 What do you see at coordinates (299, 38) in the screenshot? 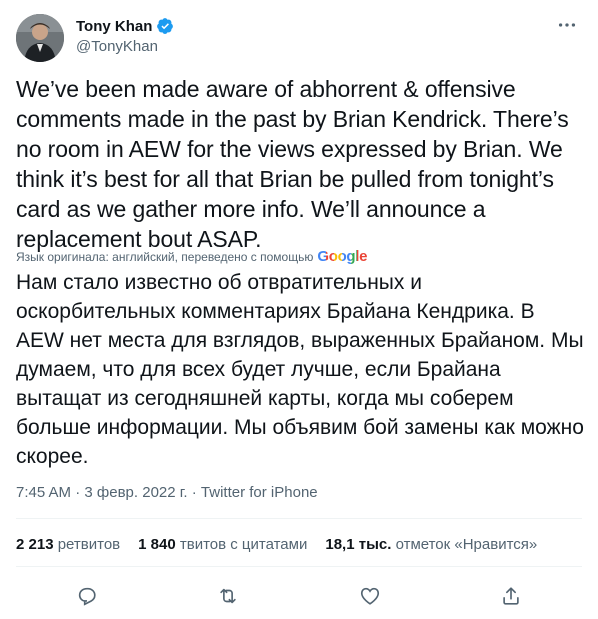
I see `tweet-header: Tony Khan @TonyKhan` at bounding box center [299, 38].